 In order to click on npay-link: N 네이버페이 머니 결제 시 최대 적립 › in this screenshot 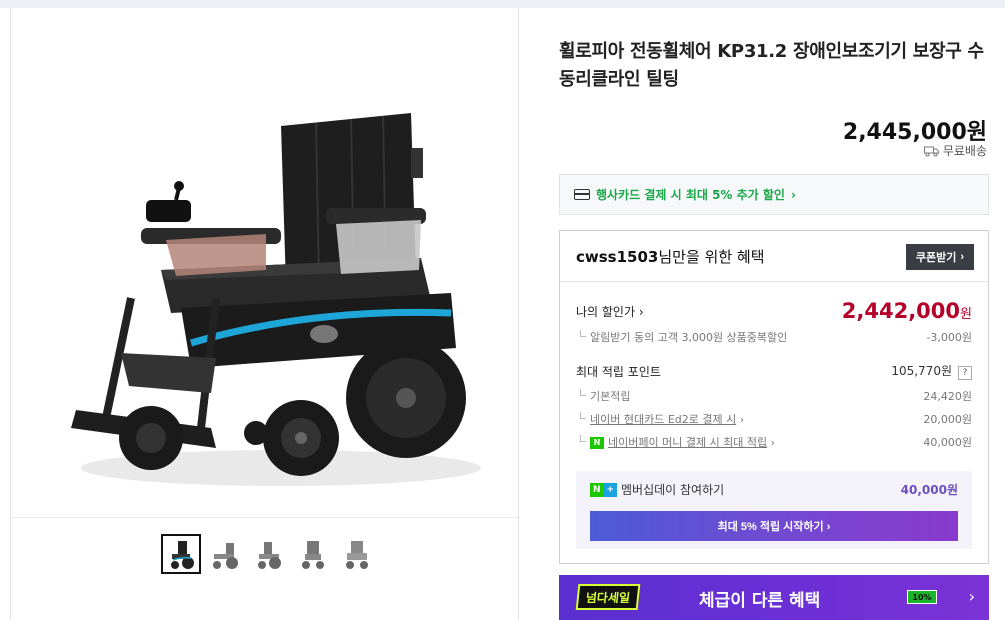, I will do `click(675, 442)`.